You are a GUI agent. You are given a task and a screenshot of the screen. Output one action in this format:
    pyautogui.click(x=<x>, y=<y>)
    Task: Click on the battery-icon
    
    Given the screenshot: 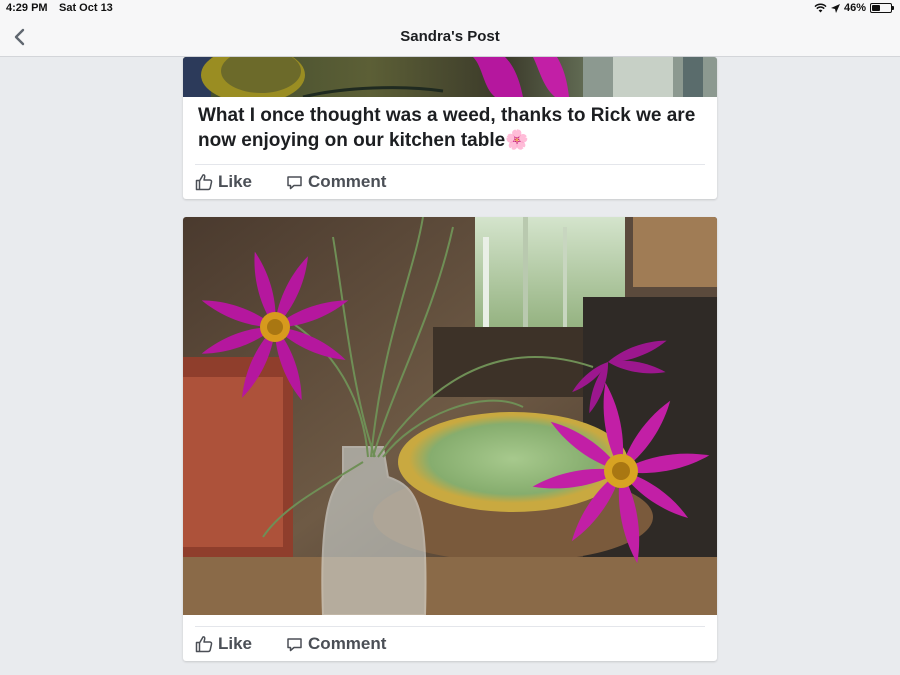 What is the action you would take?
    pyautogui.click(x=882, y=8)
    